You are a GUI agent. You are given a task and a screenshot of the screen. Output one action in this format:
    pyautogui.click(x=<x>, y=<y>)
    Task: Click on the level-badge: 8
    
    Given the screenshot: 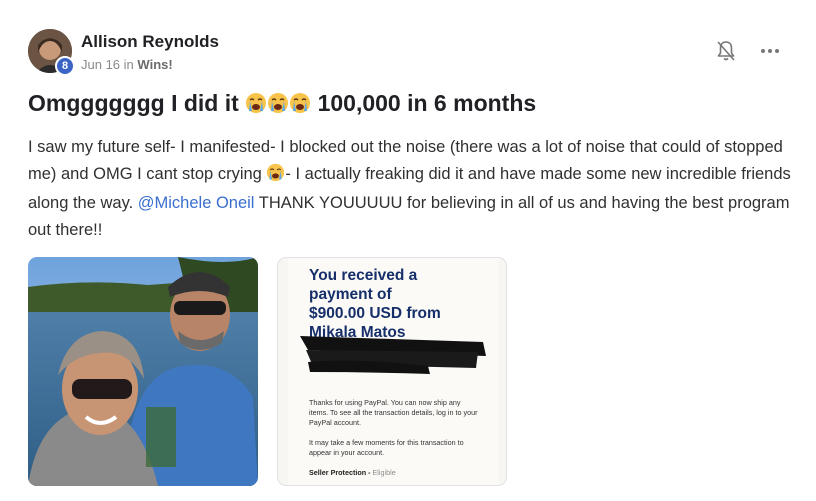 What is the action you would take?
    pyautogui.click(x=65, y=66)
    